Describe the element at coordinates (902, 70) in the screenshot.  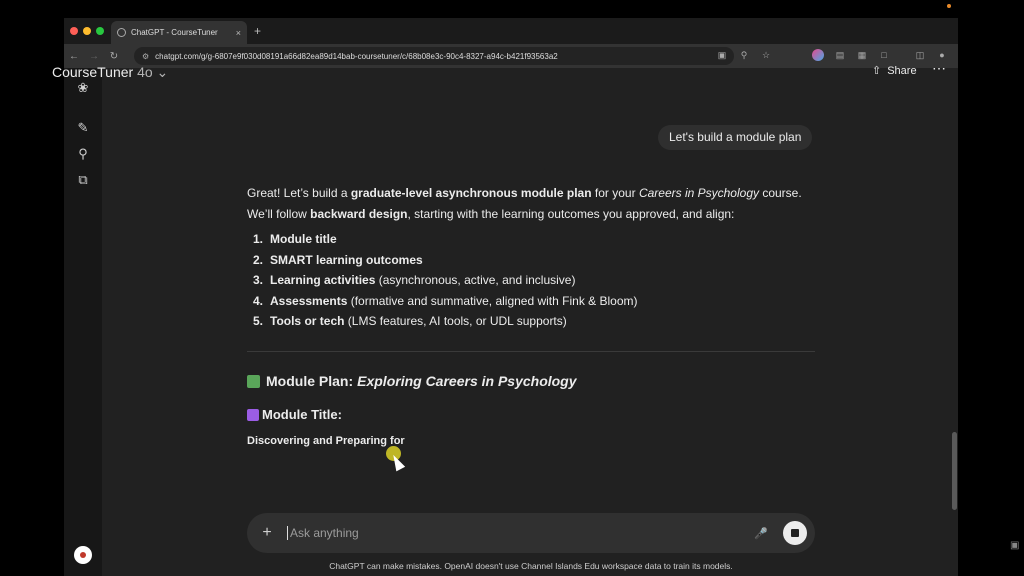
I see `share-label: Share` at that location.